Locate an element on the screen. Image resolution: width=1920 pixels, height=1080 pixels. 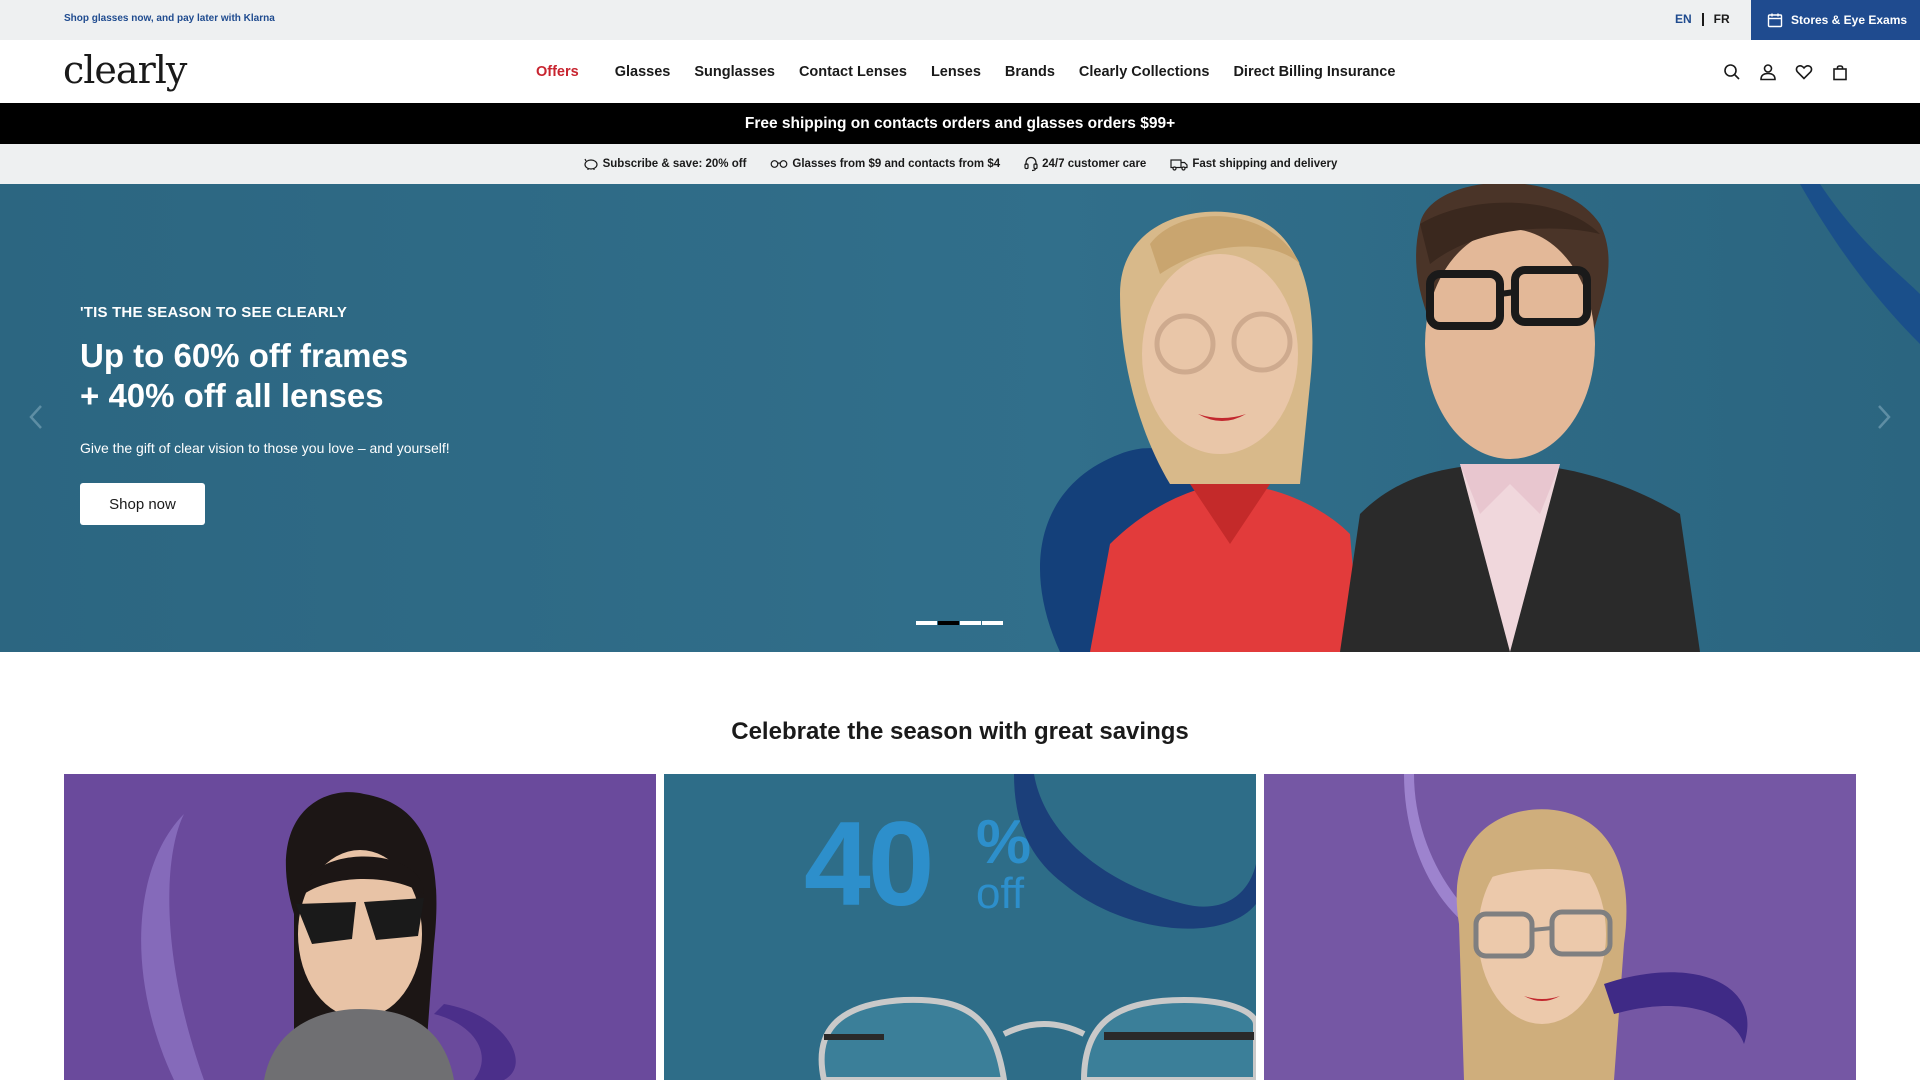
shop-now-button: Shop now is located at coordinates (142, 504).